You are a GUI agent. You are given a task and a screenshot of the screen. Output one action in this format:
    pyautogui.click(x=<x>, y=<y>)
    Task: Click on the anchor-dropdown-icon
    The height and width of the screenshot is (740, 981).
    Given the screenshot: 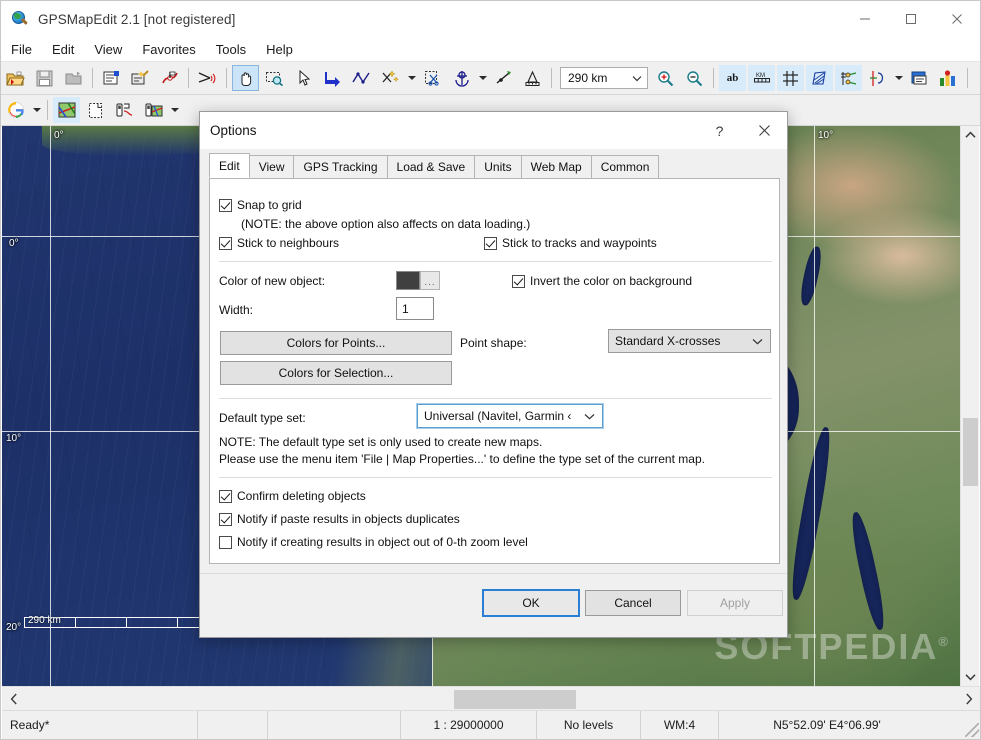 What is the action you would take?
    pyautogui.click(x=482, y=78)
    